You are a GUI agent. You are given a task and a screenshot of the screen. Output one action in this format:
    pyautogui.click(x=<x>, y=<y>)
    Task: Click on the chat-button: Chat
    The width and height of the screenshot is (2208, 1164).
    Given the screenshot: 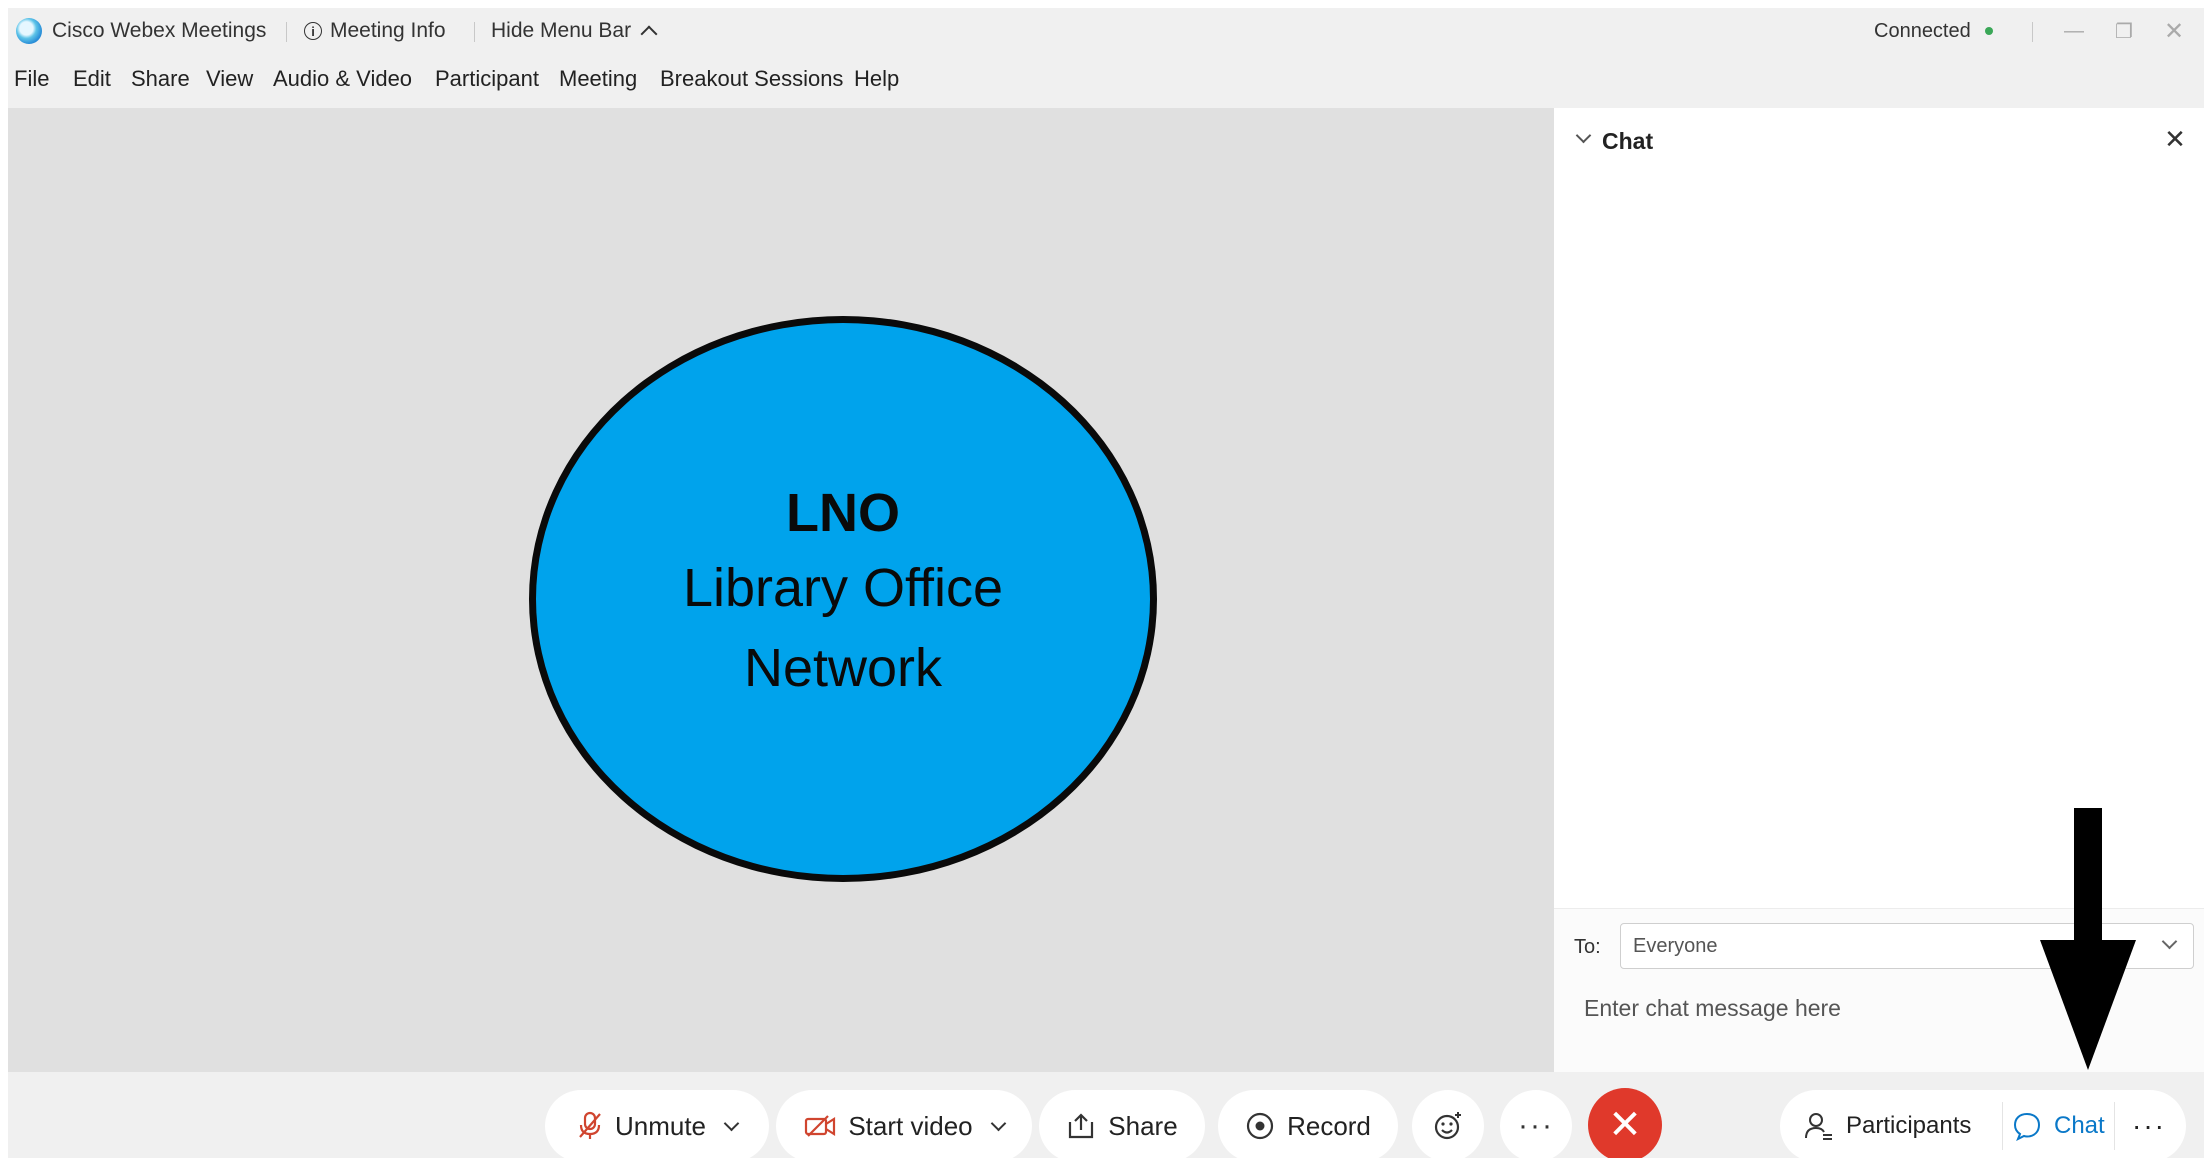 What is the action you would take?
    pyautogui.click(x=2058, y=1124)
    